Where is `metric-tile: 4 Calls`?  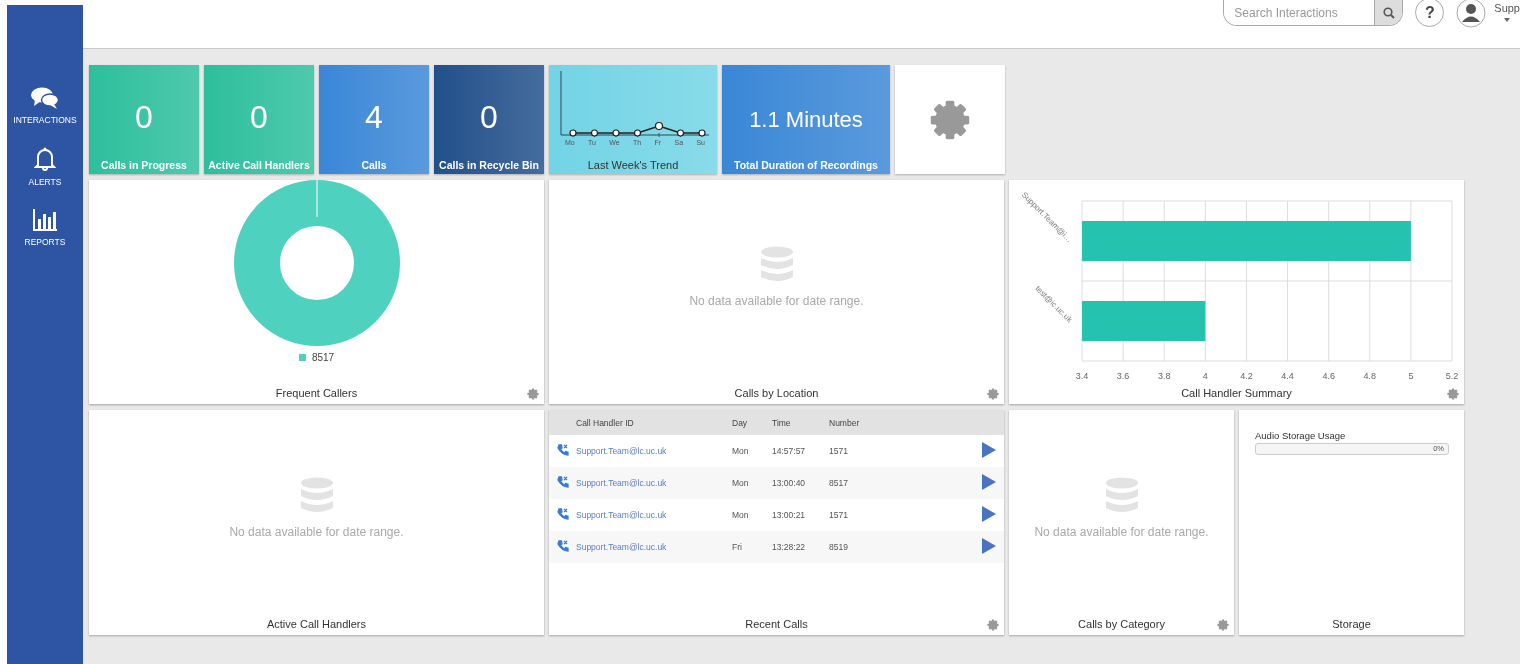 metric-tile: 4 Calls is located at coordinates (374, 119).